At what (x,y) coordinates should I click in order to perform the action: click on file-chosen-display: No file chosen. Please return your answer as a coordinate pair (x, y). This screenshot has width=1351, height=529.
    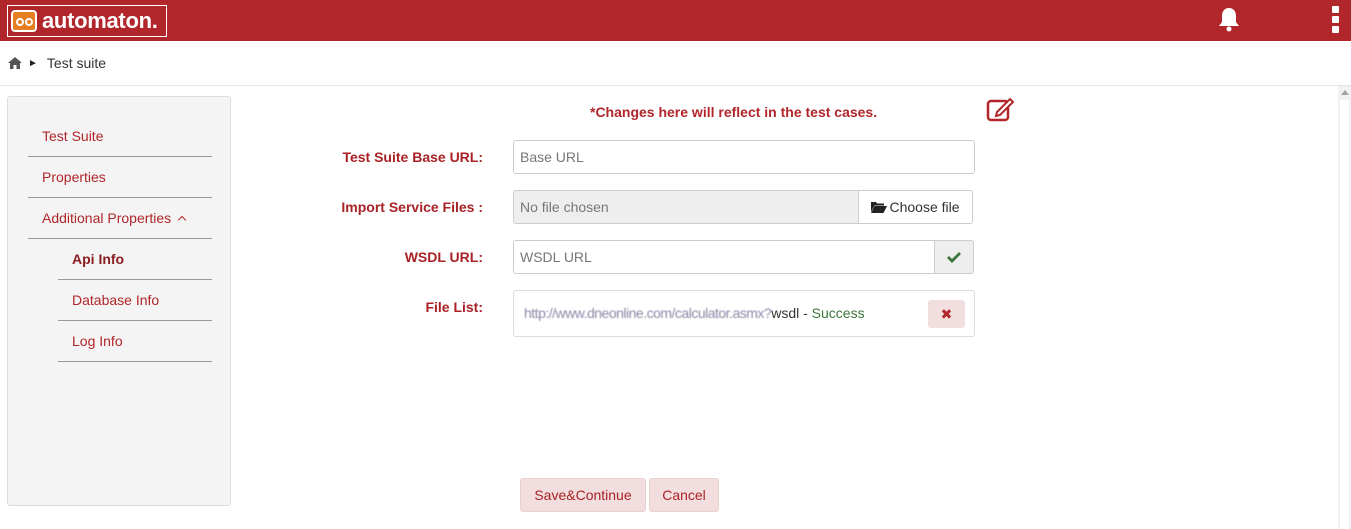
    Looking at the image, I should click on (686, 207).